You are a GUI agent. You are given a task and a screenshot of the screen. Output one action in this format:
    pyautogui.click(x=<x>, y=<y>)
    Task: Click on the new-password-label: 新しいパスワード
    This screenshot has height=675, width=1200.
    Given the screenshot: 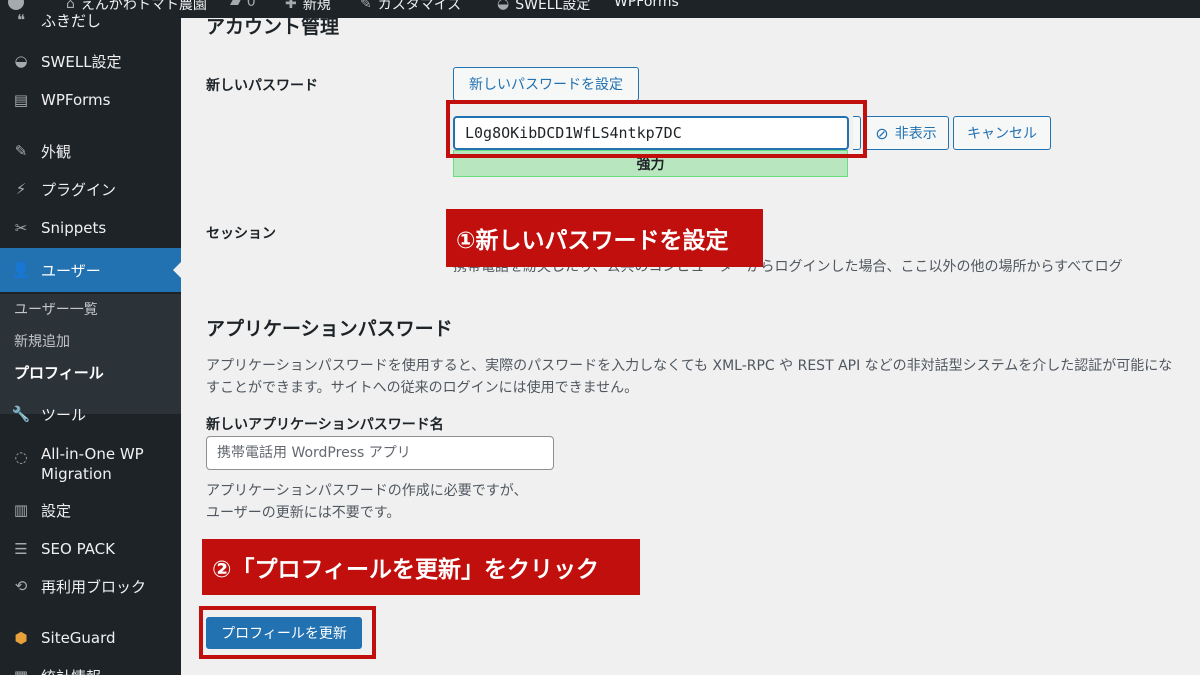 What is the action you would take?
    pyautogui.click(x=262, y=86)
    